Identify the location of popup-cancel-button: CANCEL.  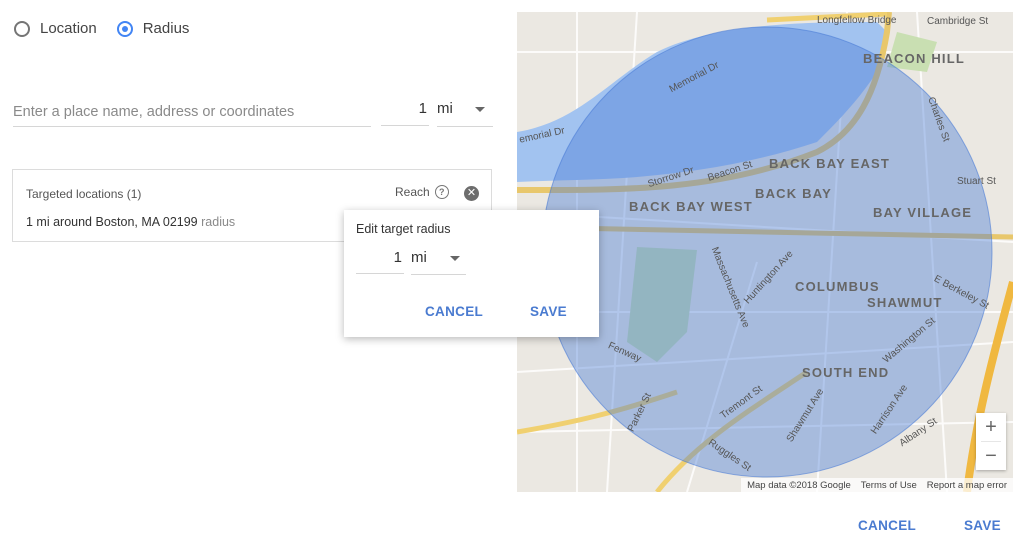
(454, 311).